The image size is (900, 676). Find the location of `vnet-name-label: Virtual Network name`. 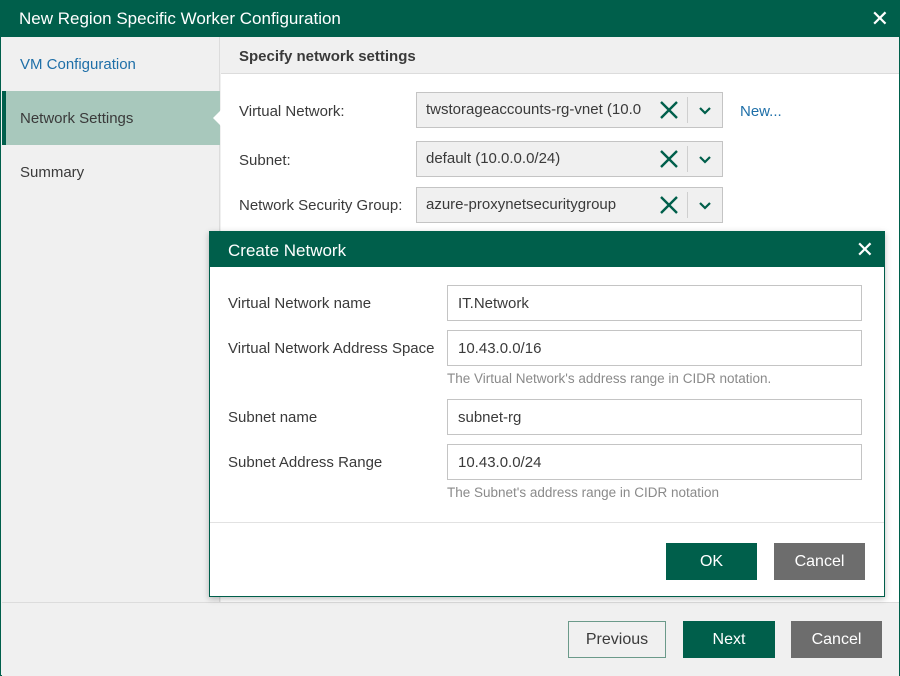

vnet-name-label: Virtual Network name is located at coordinates (300, 303).